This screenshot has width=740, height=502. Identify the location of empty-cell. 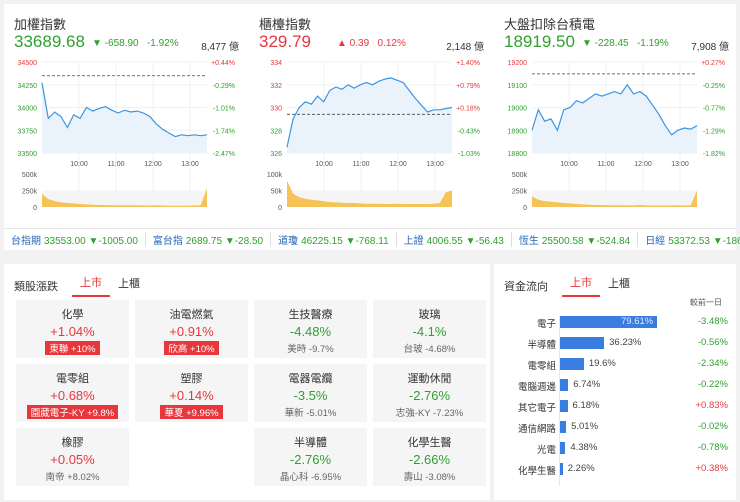
(191, 457).